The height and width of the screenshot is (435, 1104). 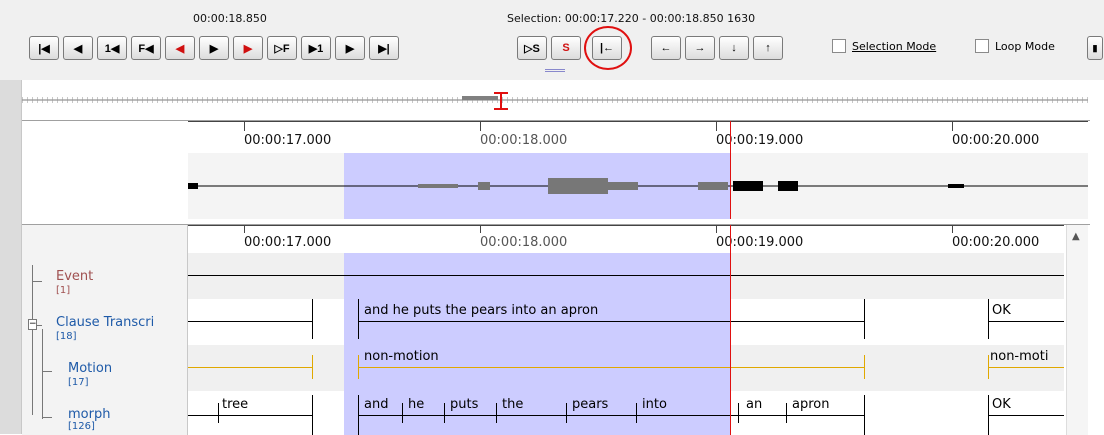 I want to click on active-annotation-right-button: →, so click(x=700, y=48).